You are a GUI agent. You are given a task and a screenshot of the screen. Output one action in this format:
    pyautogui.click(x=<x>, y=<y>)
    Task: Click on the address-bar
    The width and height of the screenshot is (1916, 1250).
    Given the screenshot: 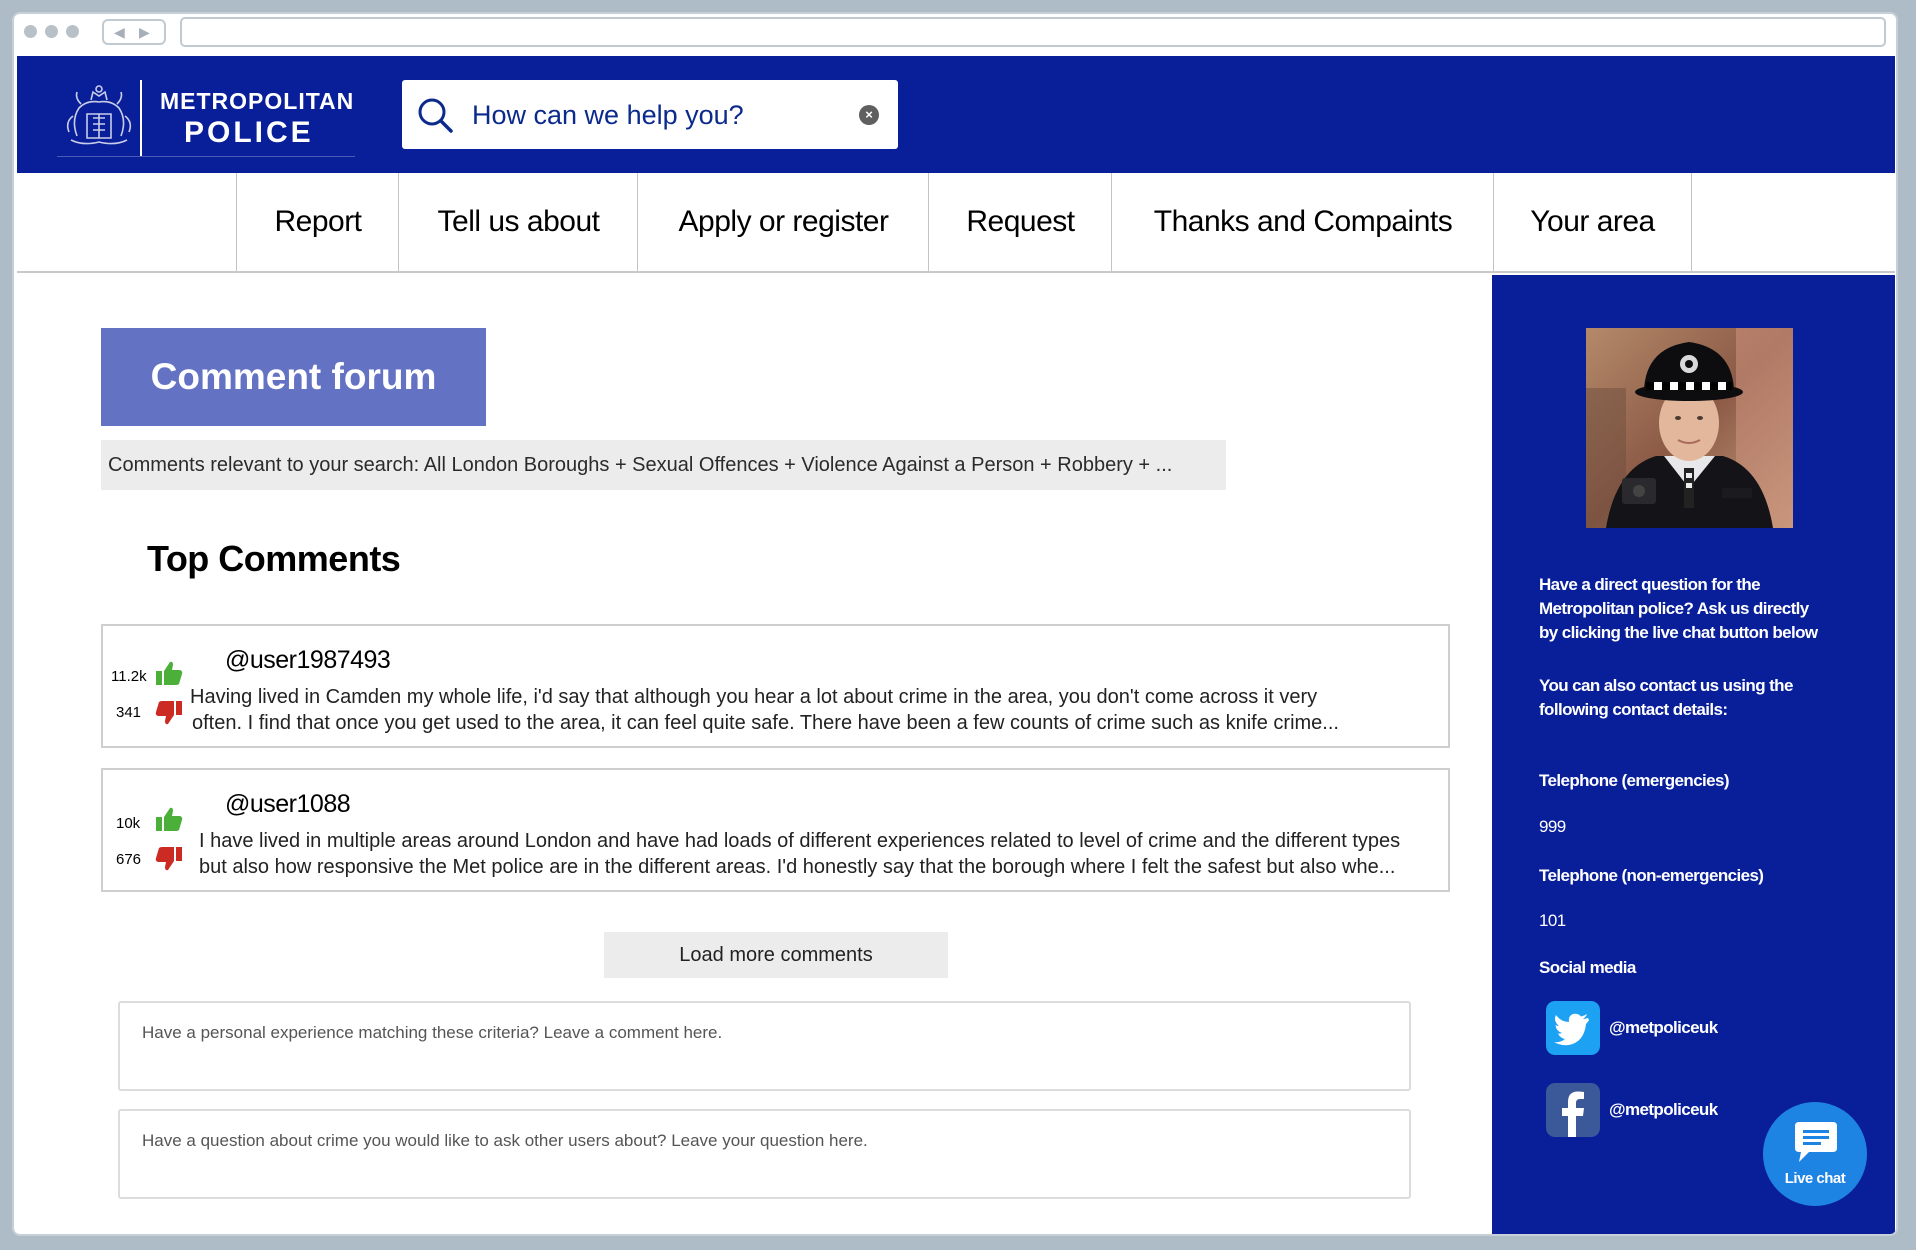 What is the action you would take?
    pyautogui.click(x=1033, y=32)
    